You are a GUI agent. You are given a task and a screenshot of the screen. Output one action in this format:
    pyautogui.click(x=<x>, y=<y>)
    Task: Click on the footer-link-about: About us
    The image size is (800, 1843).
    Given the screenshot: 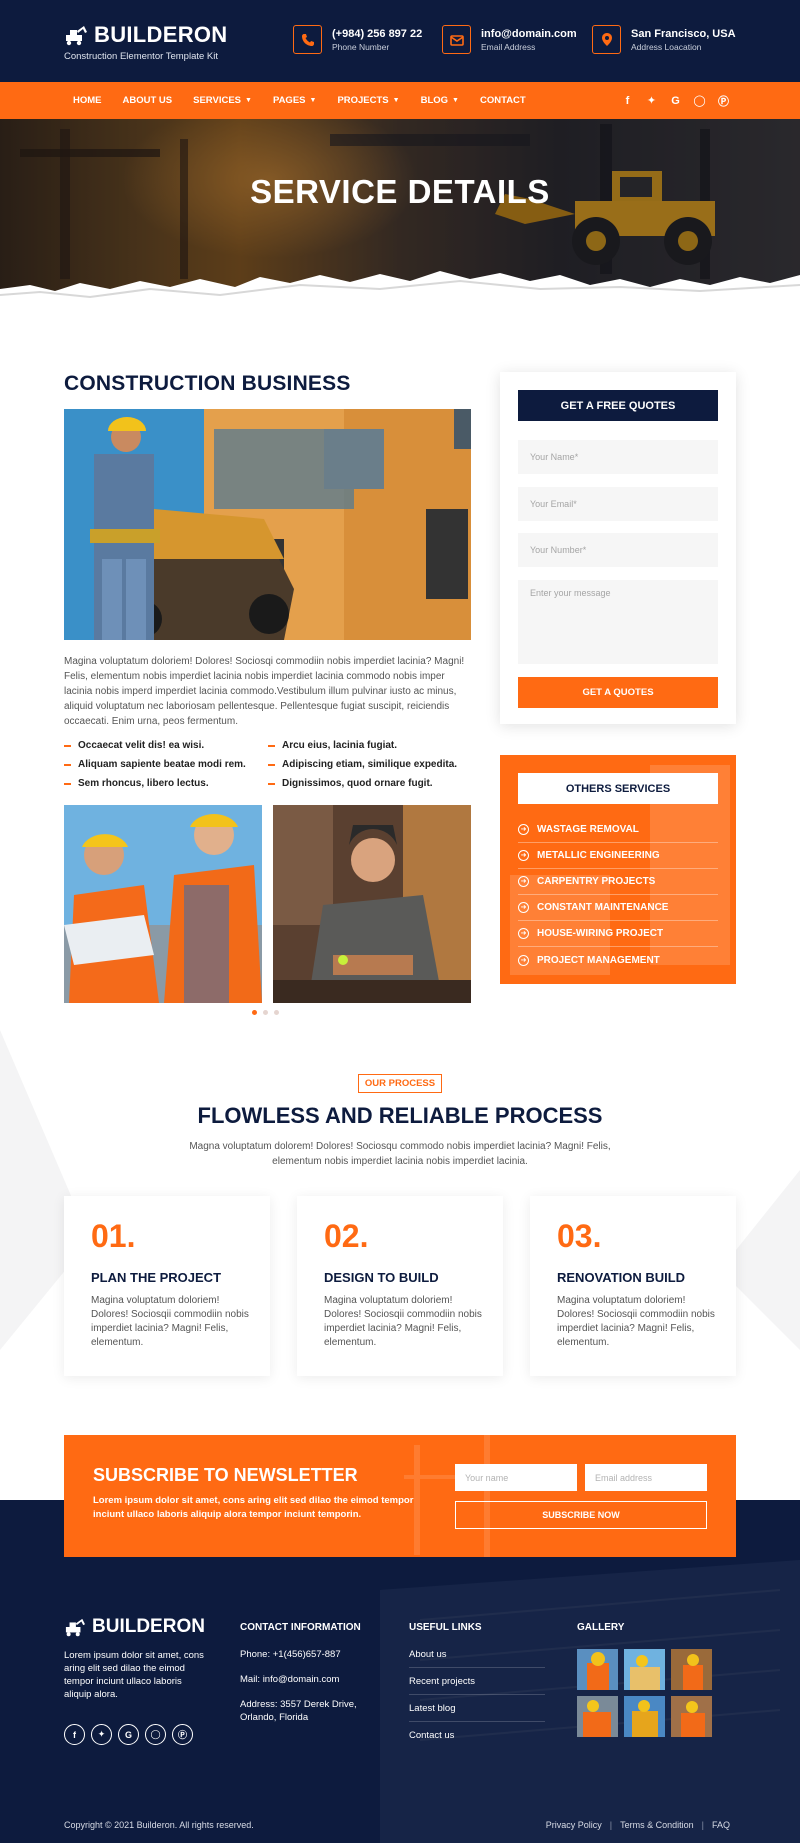 What is the action you would take?
    pyautogui.click(x=477, y=1658)
    